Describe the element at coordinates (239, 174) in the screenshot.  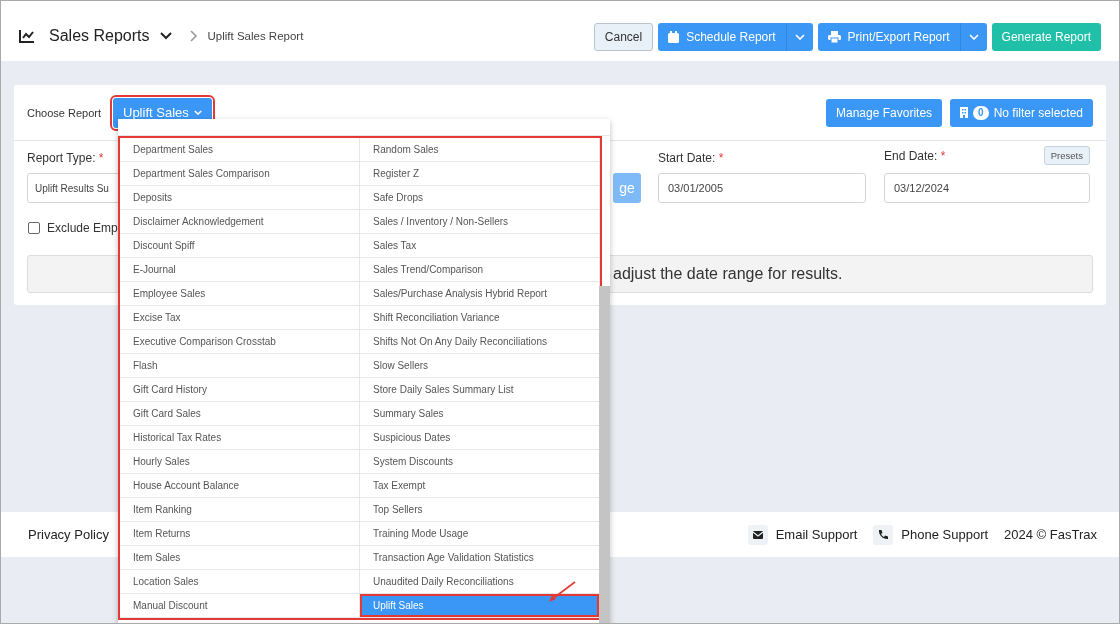
I see `menu-item: Department Sales Comparison` at that location.